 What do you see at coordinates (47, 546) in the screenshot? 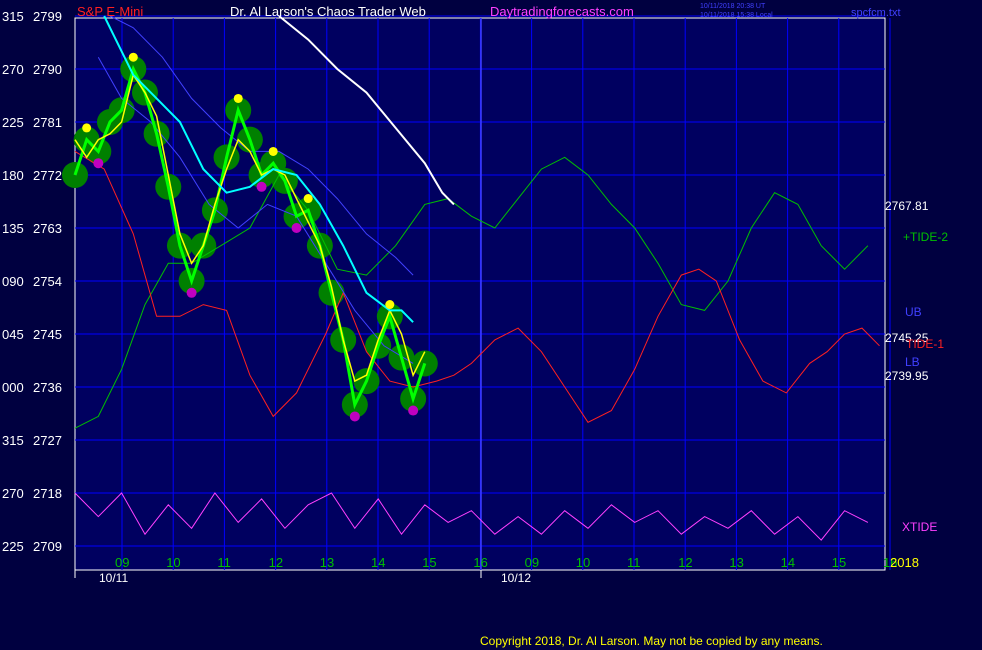
I see `y-tick-price: 2709` at bounding box center [47, 546].